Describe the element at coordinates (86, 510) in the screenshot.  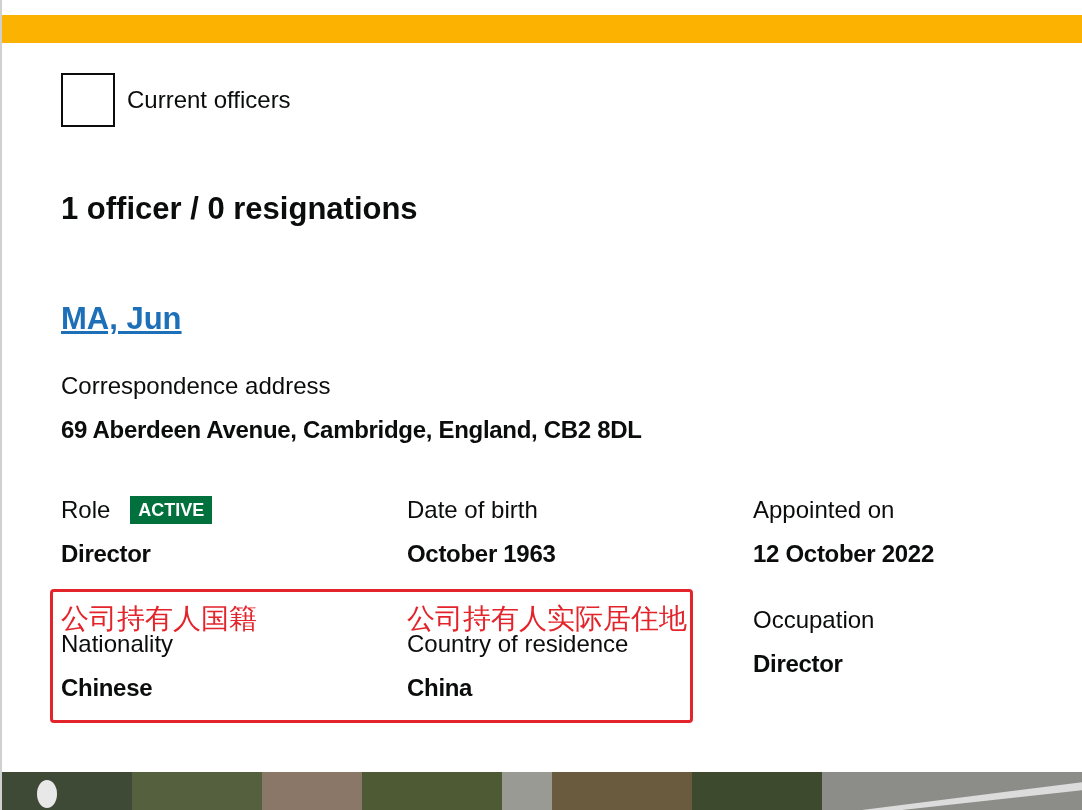
I see `field-label: Role` at that location.